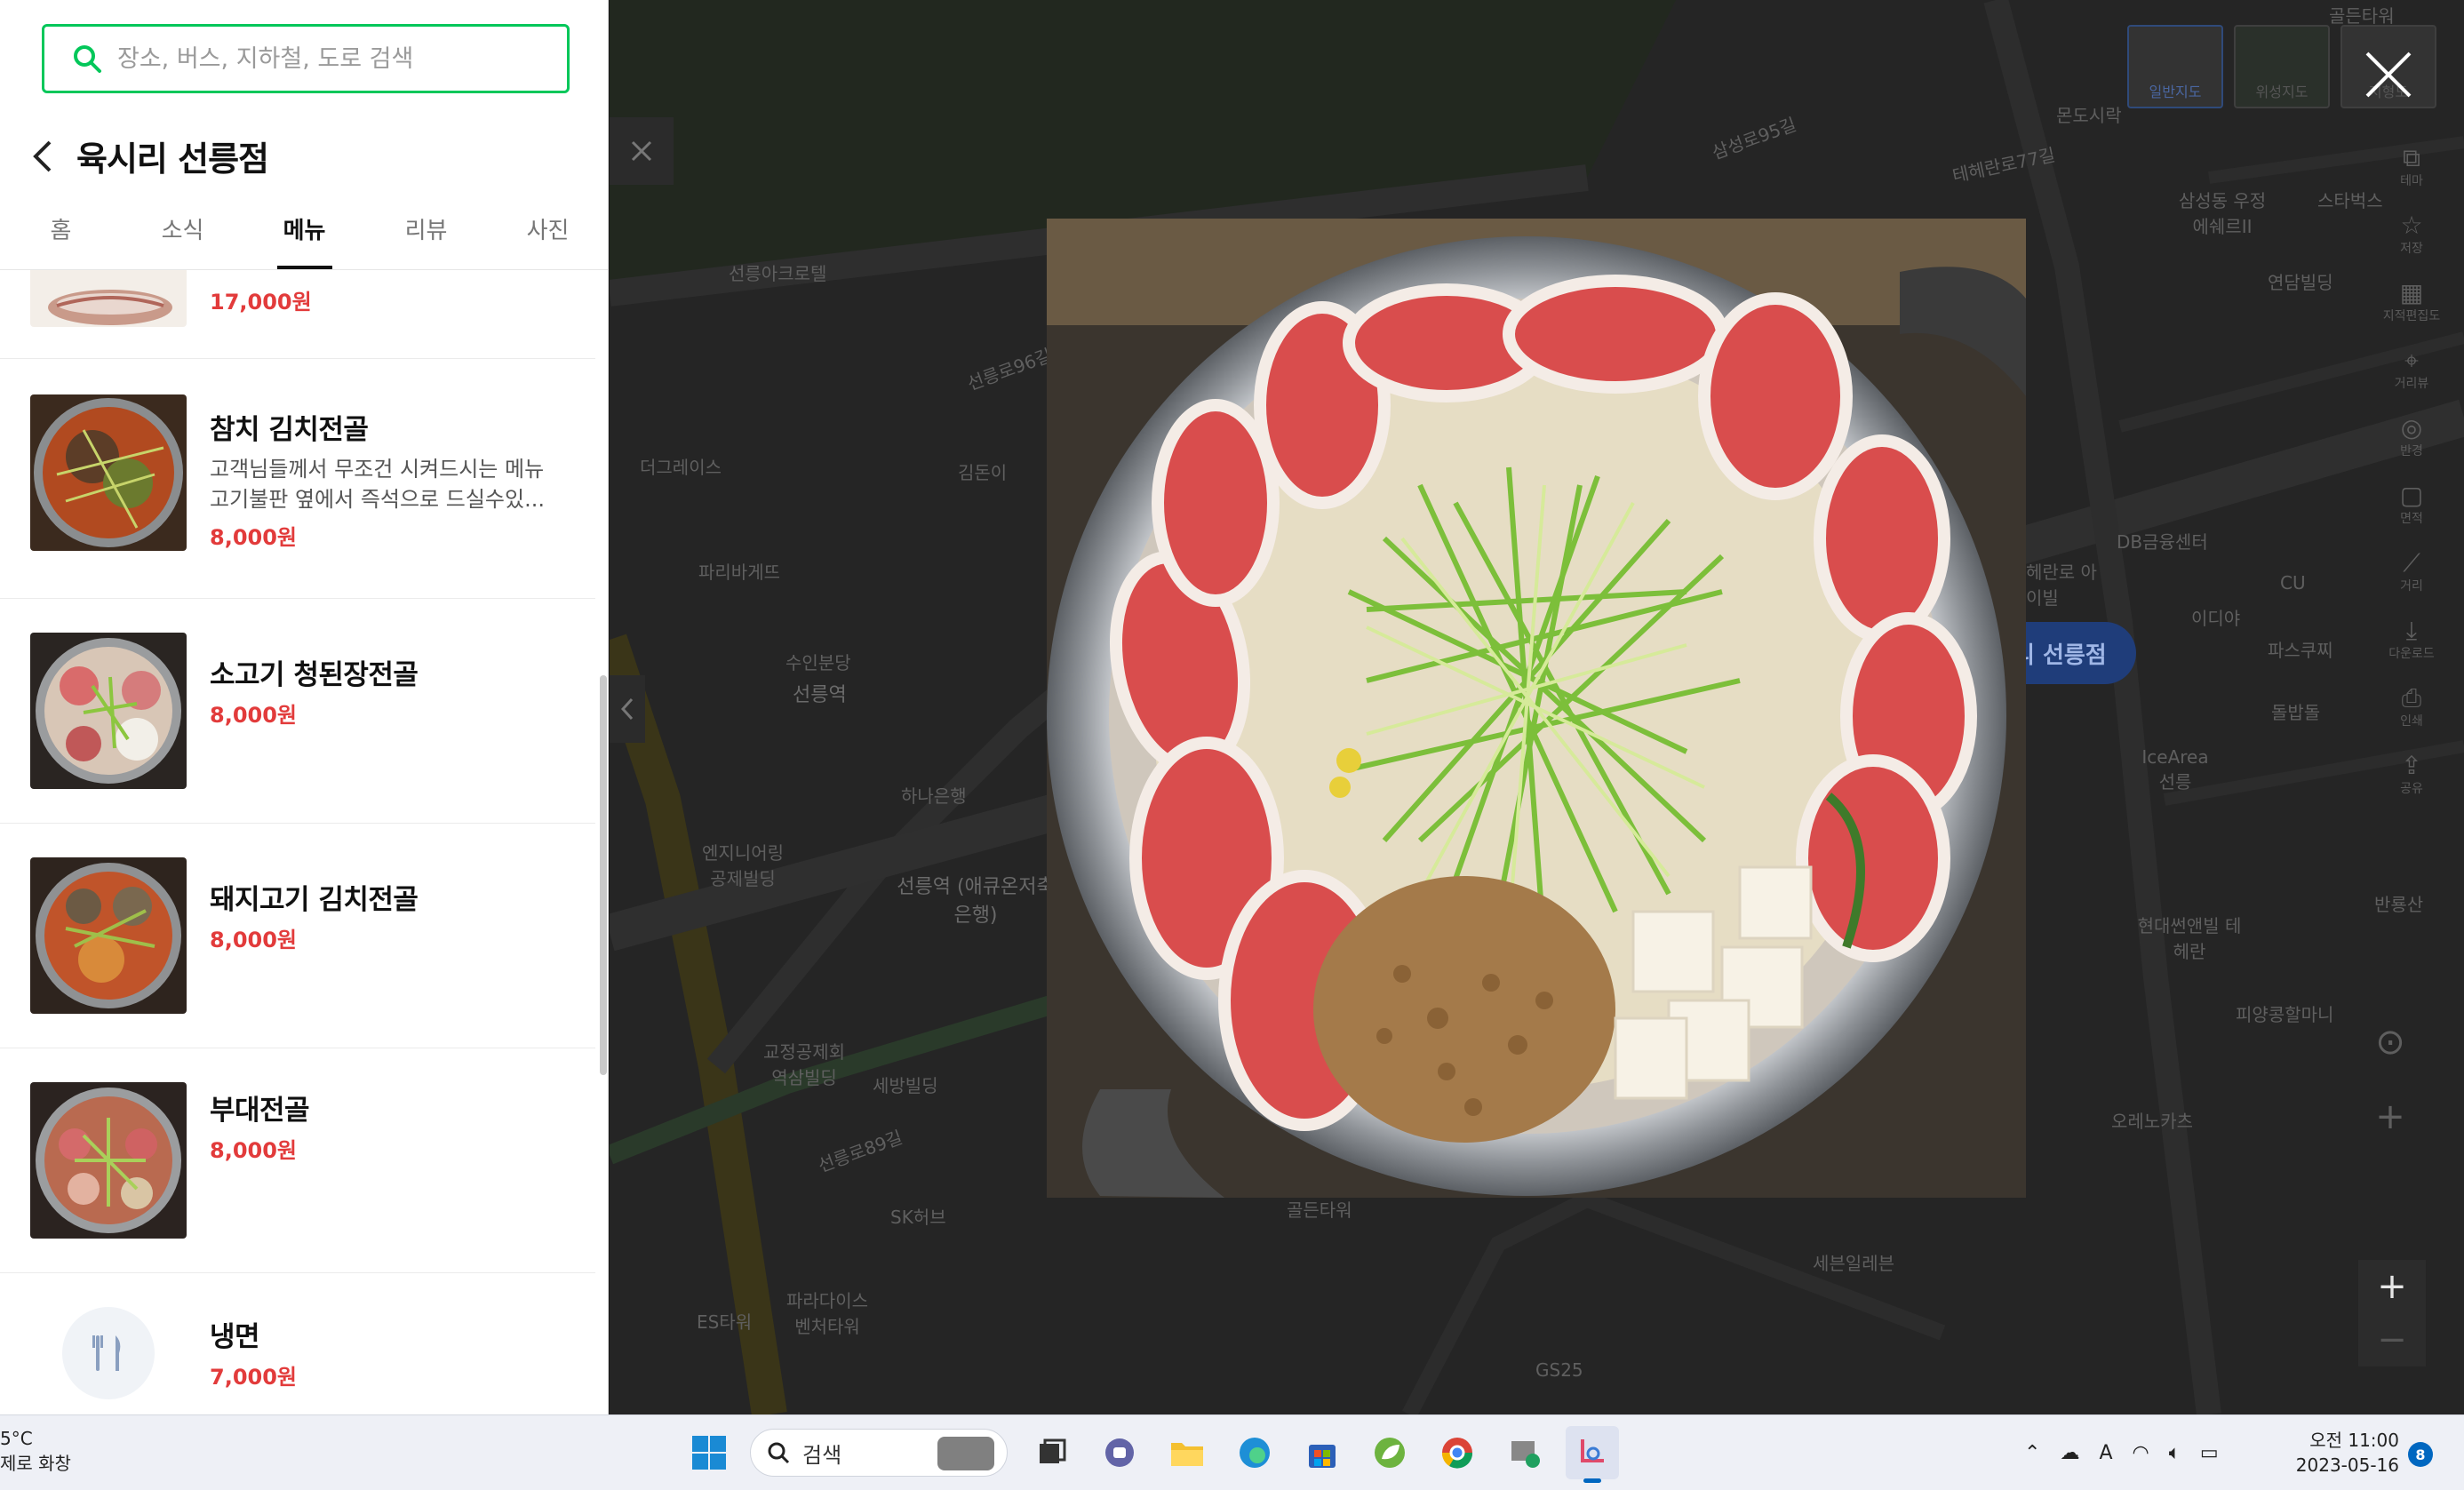 The width and height of the screenshot is (2464, 1490). Describe the element at coordinates (2411, 384) in the screenshot. I see `tool-label: 거리뷰` at that location.